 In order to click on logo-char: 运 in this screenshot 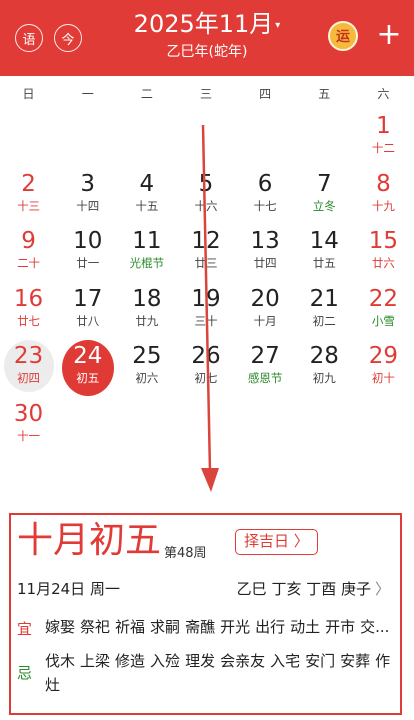, I will do `click(343, 37)`.